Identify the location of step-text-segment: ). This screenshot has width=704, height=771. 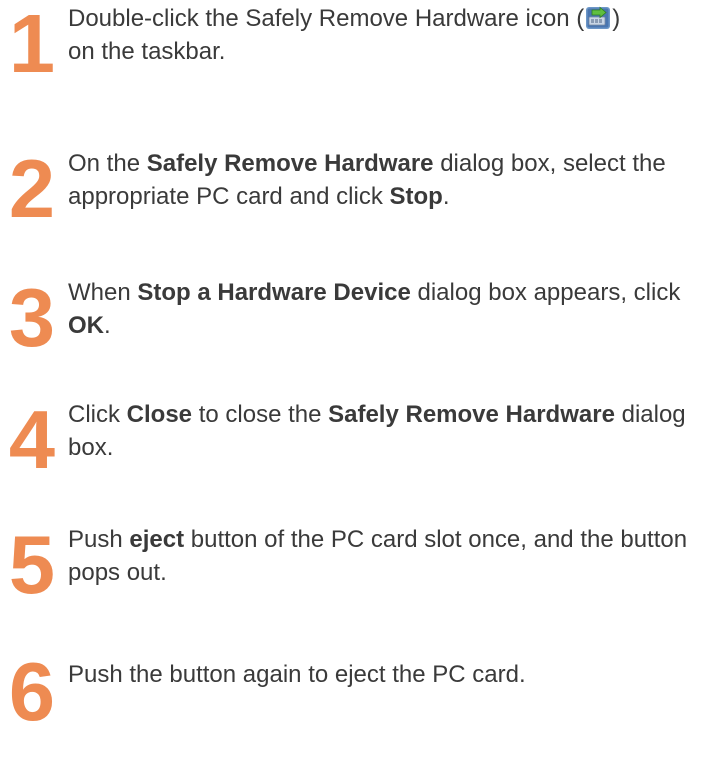
(616, 18).